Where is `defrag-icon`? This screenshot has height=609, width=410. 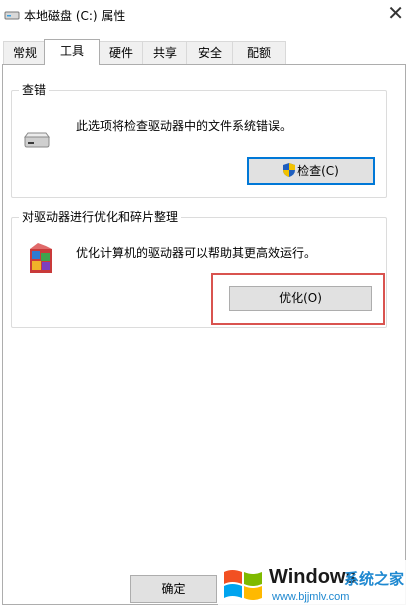 defrag-icon is located at coordinates (41, 261).